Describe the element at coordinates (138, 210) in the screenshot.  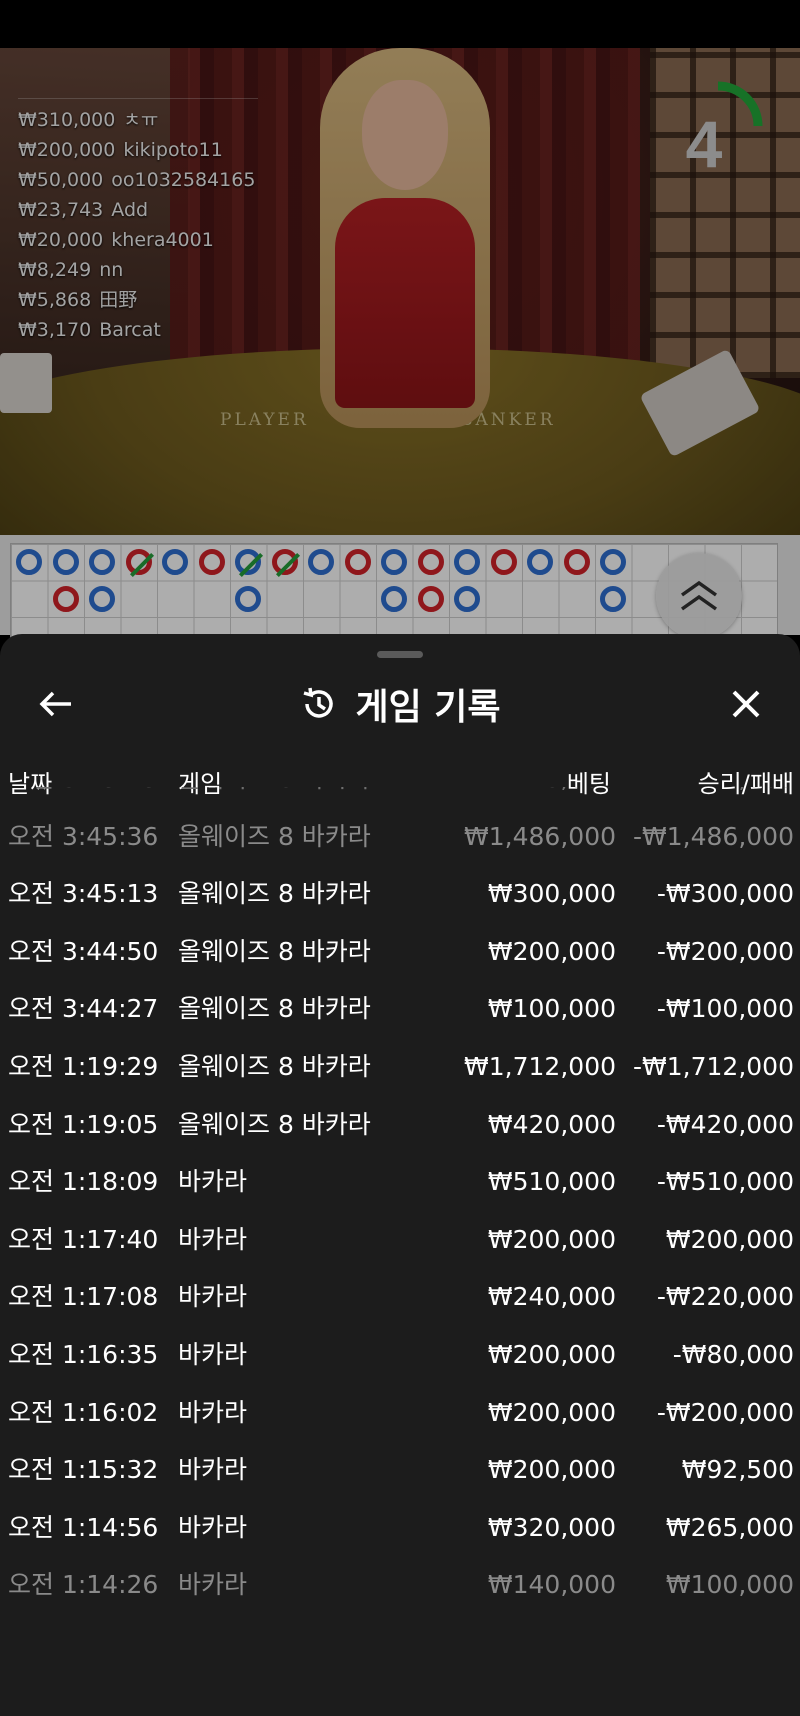
I see `bet-entry: ₩23,743 Add` at that location.